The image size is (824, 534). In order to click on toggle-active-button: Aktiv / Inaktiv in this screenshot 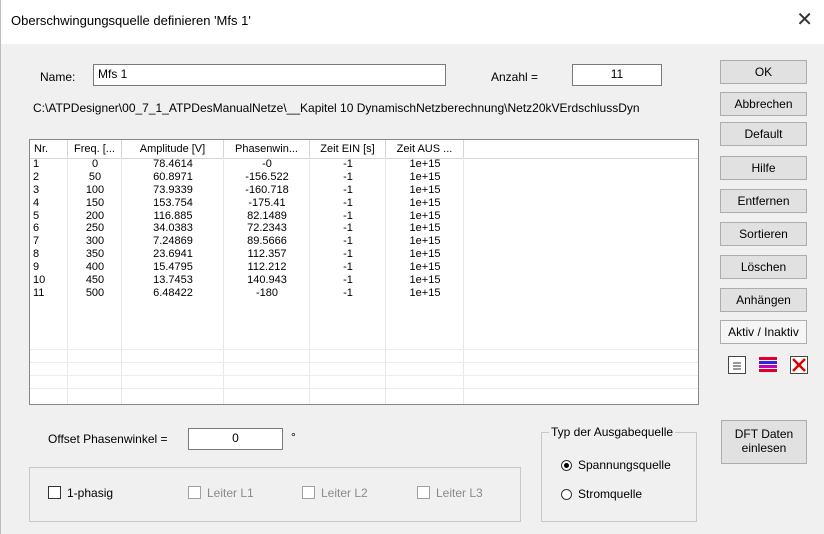, I will do `click(763, 332)`.